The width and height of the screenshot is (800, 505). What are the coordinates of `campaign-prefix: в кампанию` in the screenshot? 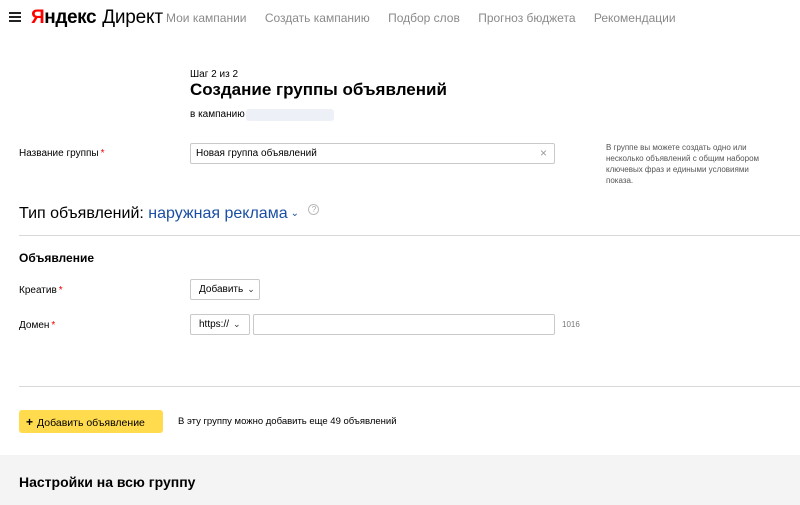 It's located at (217, 114).